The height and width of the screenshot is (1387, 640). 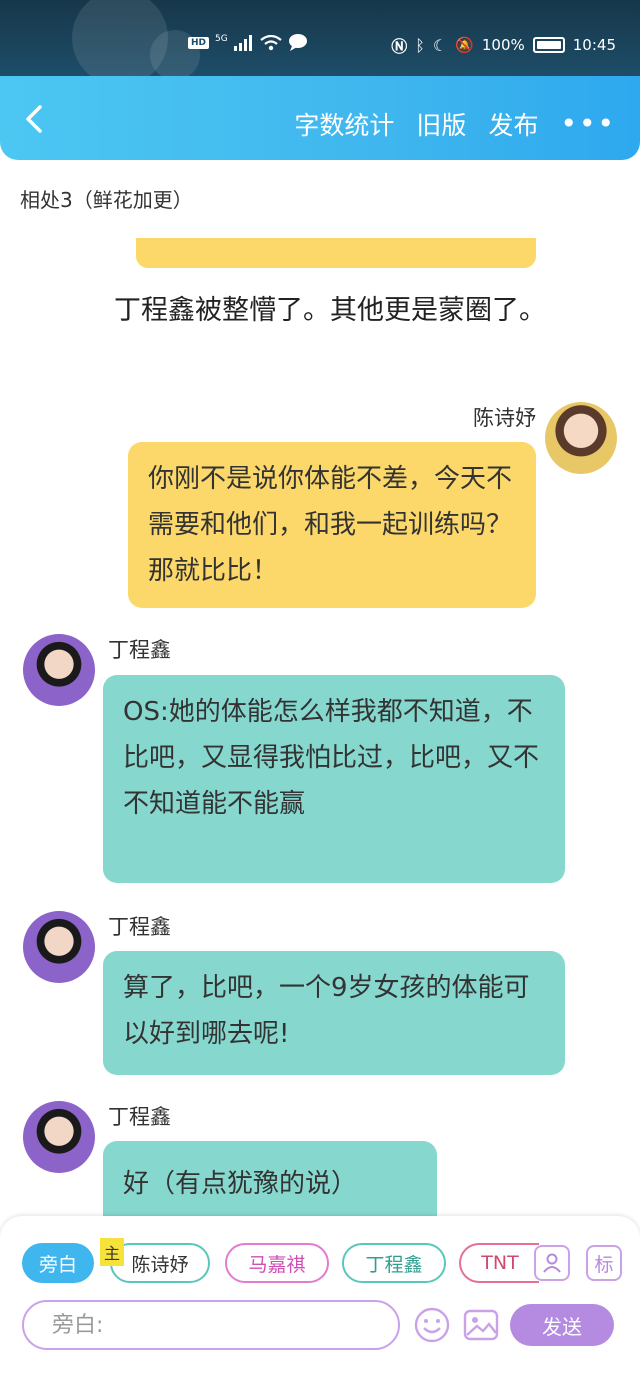 What do you see at coordinates (106, 200) in the screenshot?
I see `chapter-title: 相处3（鲜花加更）` at bounding box center [106, 200].